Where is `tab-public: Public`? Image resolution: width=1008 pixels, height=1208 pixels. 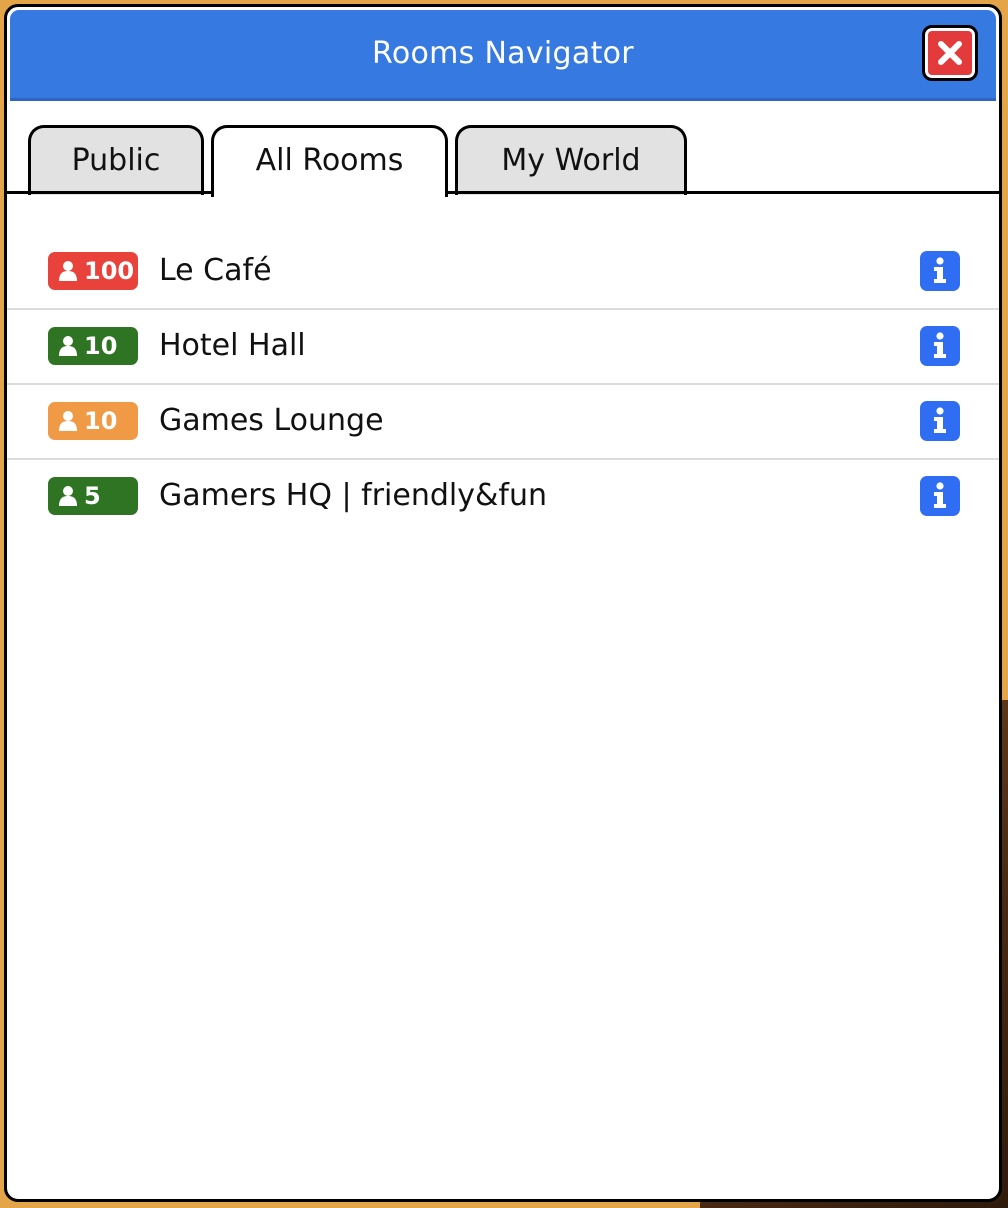 tab-public: Public is located at coordinates (116, 160).